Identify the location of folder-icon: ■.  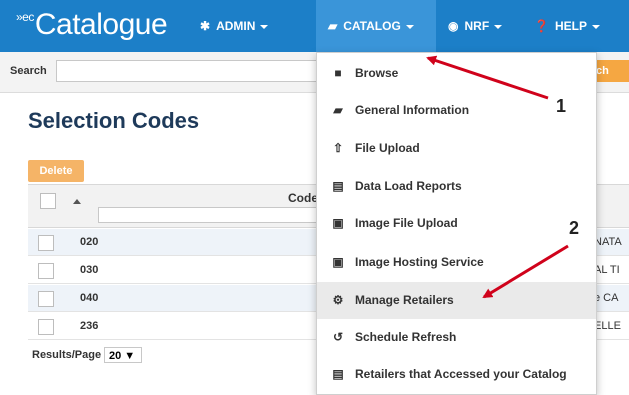
(338, 73).